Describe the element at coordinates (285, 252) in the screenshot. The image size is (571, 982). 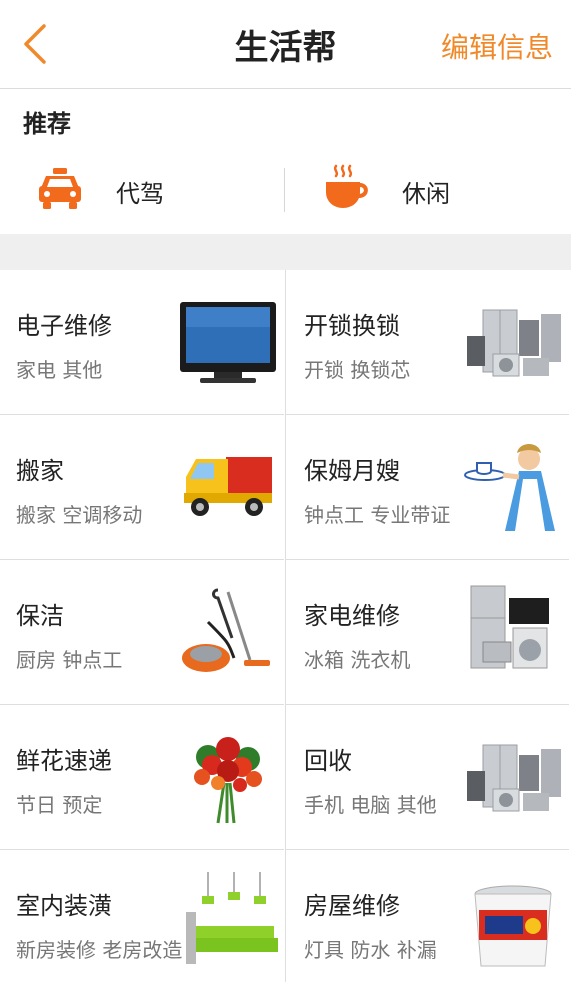
I see `section-gap` at that location.